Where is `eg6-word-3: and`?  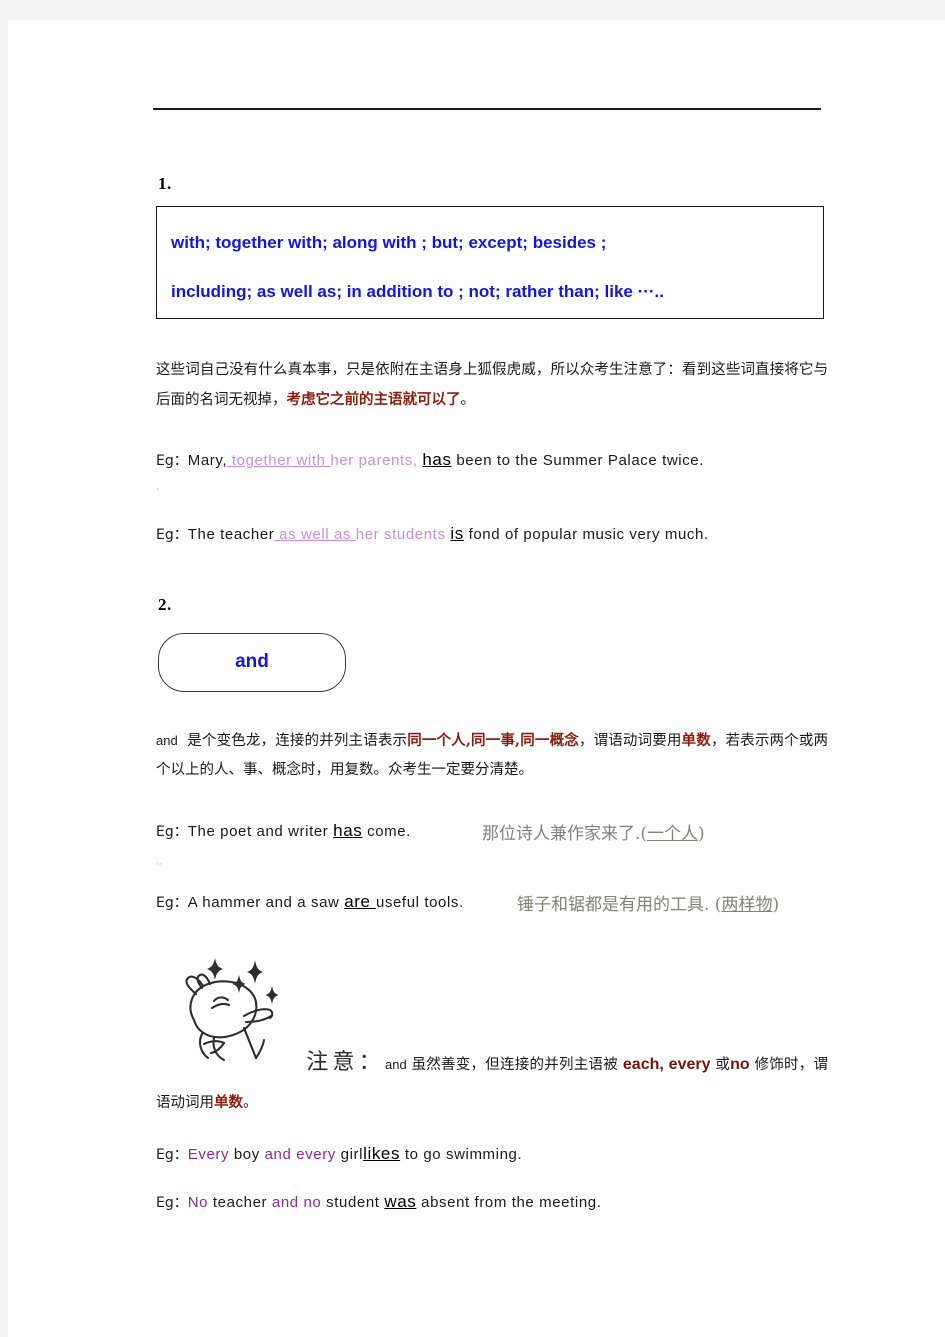 eg6-word-3: and is located at coordinates (285, 1202).